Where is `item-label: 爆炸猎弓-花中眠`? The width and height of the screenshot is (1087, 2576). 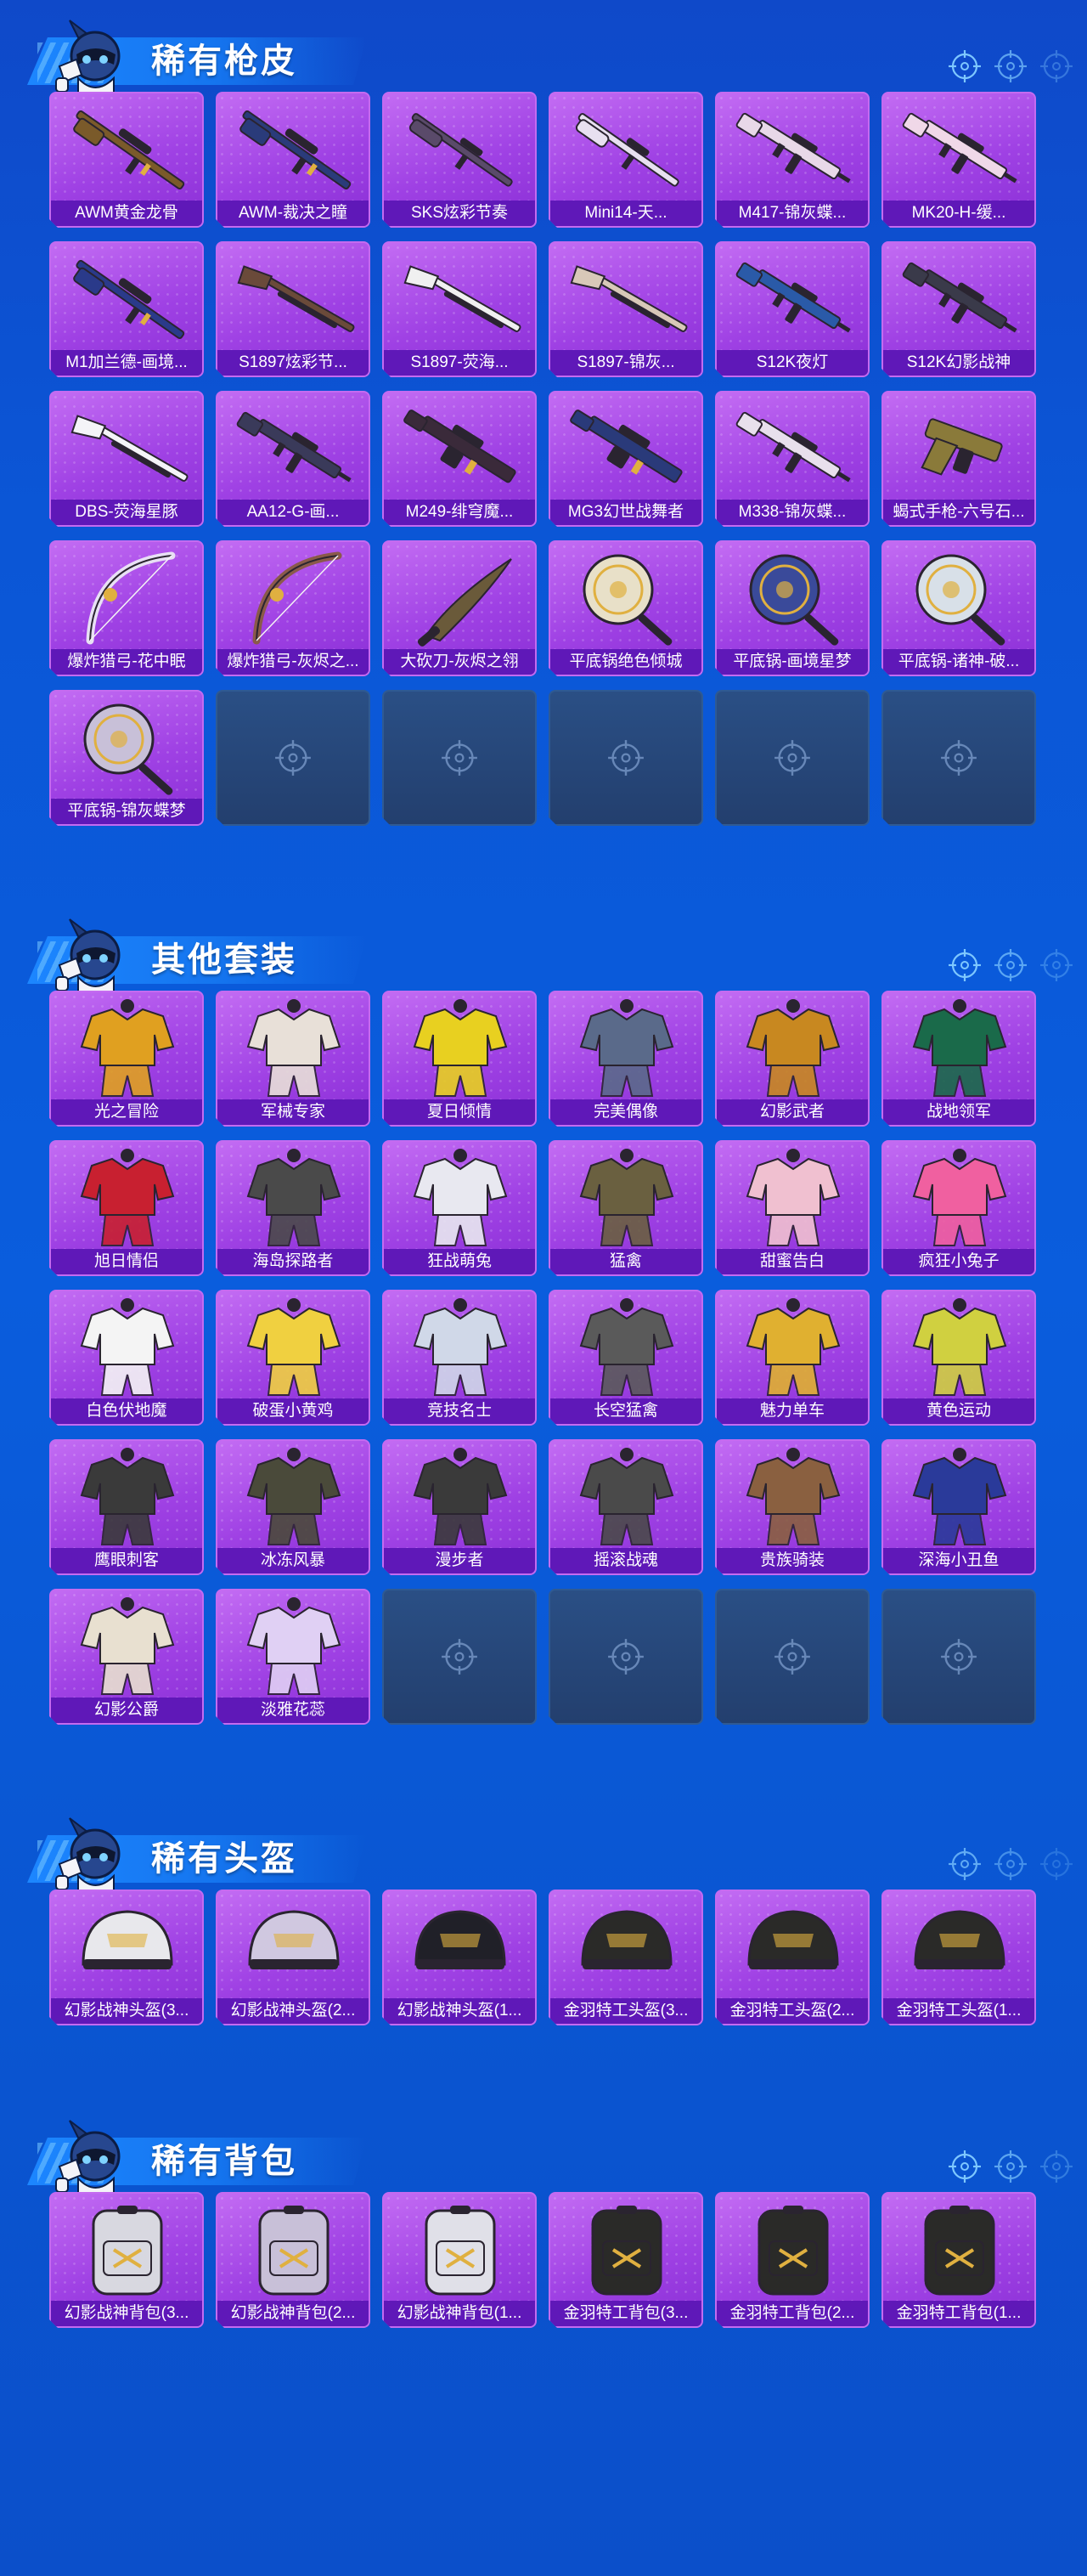
item-label: 爆炸猎弓-花中眠 is located at coordinates (126, 662).